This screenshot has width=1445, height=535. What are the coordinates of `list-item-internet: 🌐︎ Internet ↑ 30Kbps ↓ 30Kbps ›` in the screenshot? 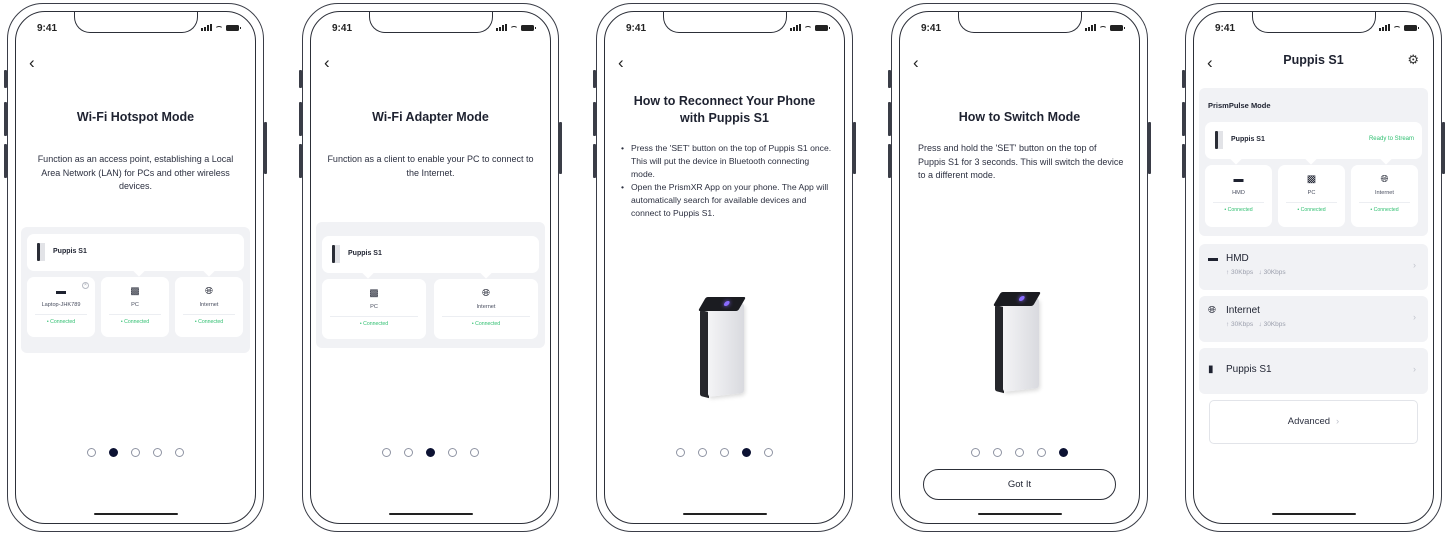 It's located at (1313, 319).